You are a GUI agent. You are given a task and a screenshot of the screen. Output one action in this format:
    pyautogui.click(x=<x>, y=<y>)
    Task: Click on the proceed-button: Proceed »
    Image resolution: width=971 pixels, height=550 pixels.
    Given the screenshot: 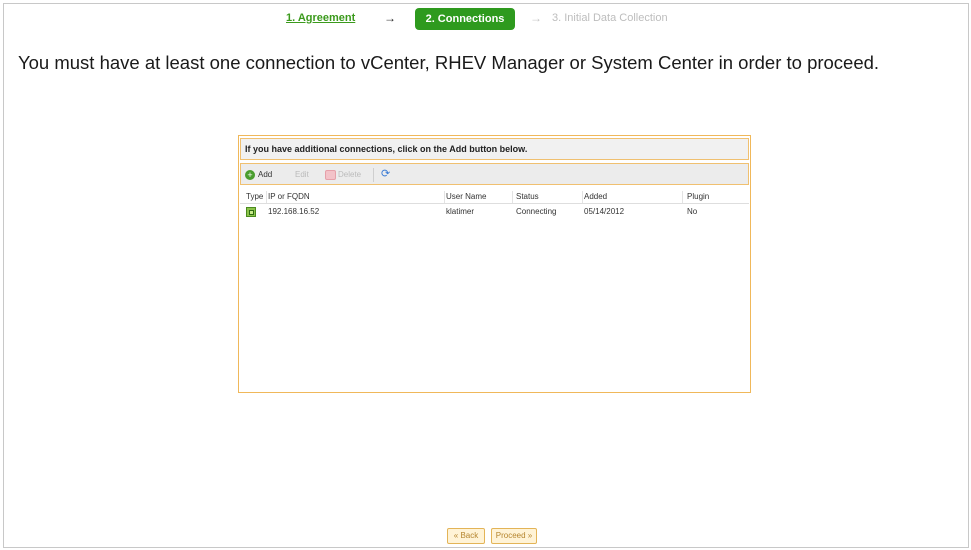 What is the action you would take?
    pyautogui.click(x=514, y=536)
    